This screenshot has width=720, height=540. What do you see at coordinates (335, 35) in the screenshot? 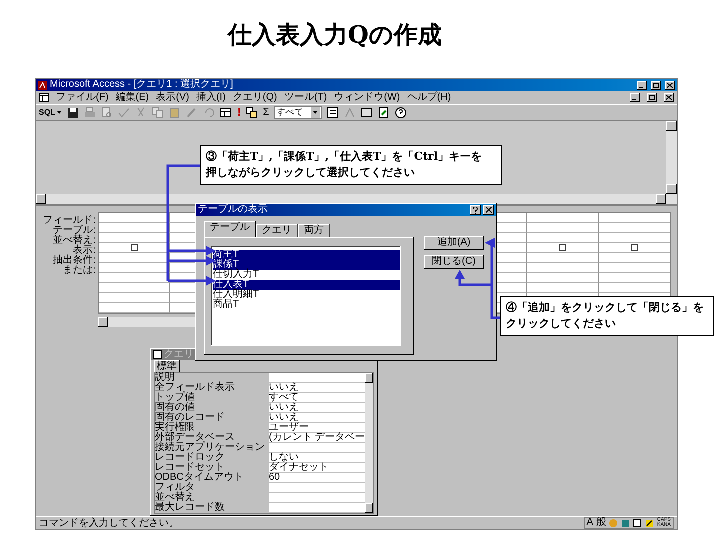
I see `slide-title: 仕入表入力Qの作成` at bounding box center [335, 35].